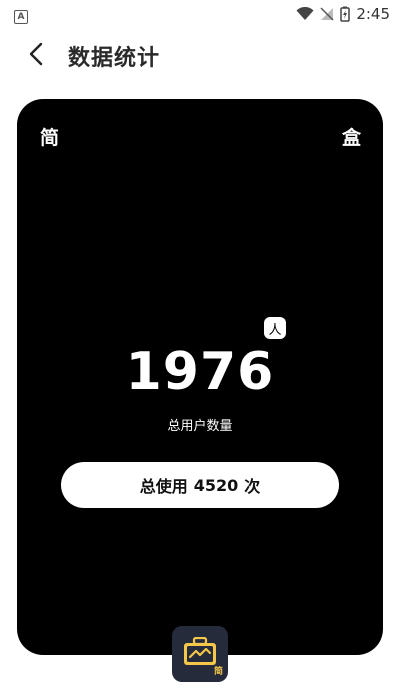  I want to click on user-count: 1976, so click(200, 372).